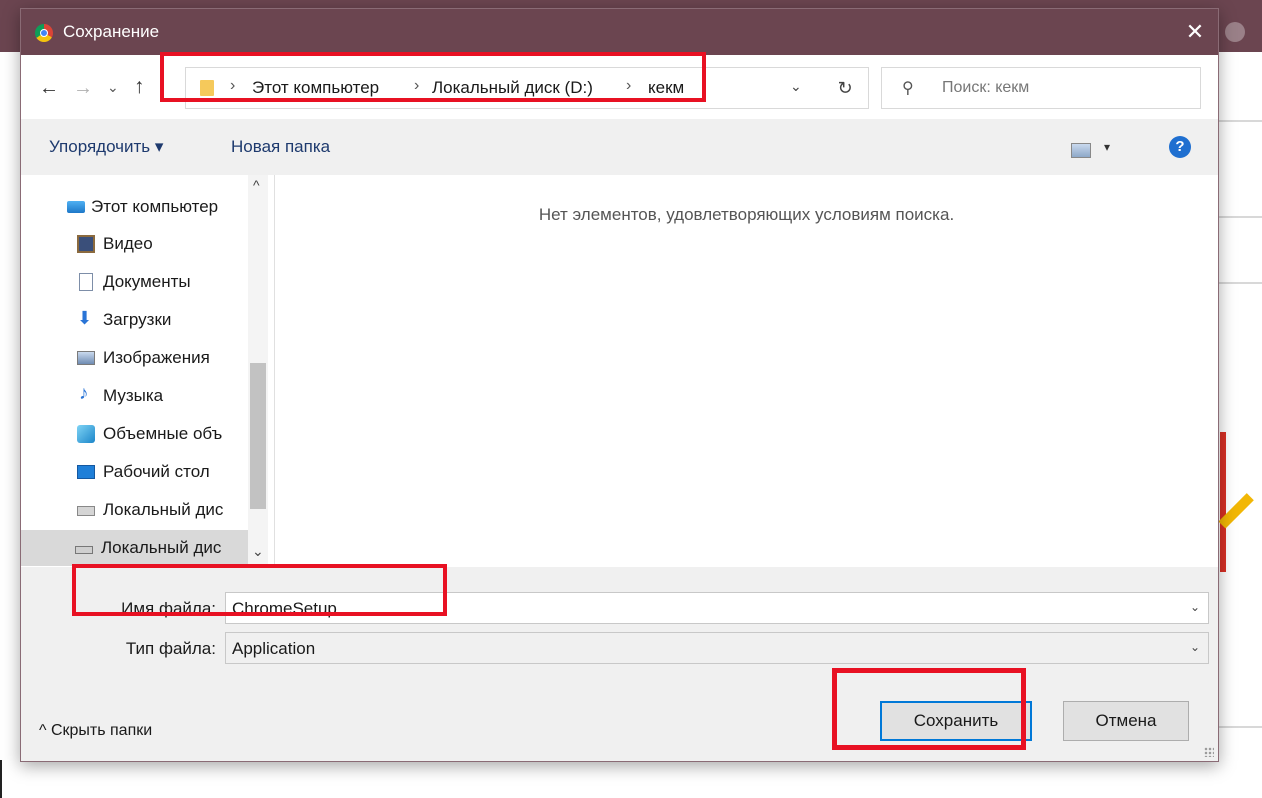 This screenshot has height=798, width=1262. I want to click on title-bar: Сохранение ✕, so click(619, 32).